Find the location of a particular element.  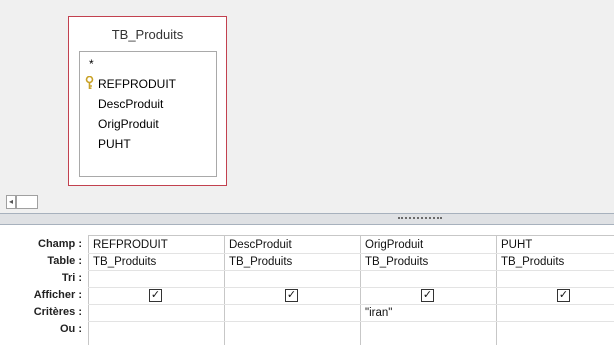

field-item-refproduit: REFPRODUIT is located at coordinates (148, 84).